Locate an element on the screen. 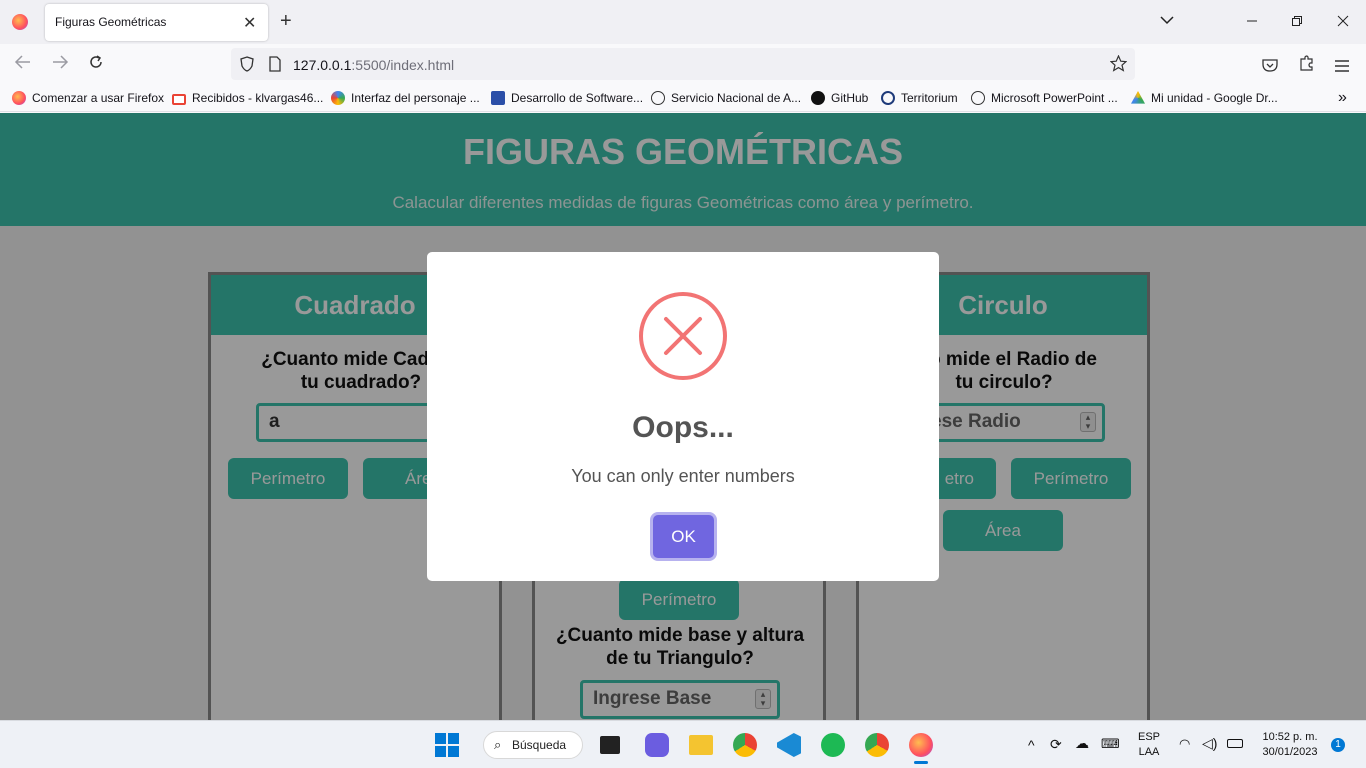 The image size is (1366, 768). document-icon is located at coordinates (498, 98).